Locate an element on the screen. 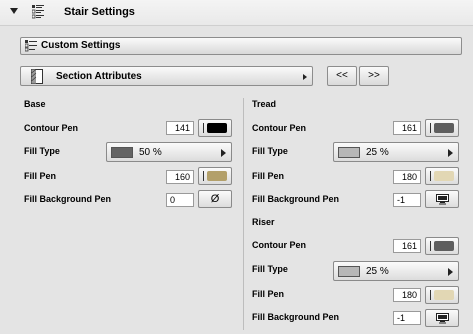 Image resolution: width=473 pixels, height=334 pixels. base-fill-background-pen-label: Fill Background Pen is located at coordinates (68, 199).